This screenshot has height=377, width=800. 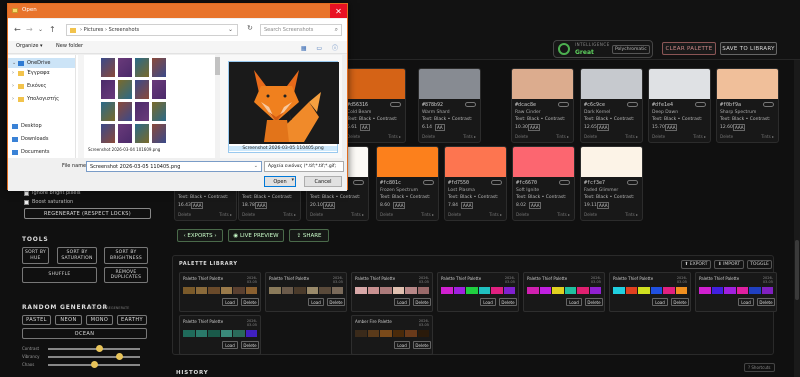 I want to click on save-to-library-button: SAVE TO LIBRARY, so click(x=748, y=48).